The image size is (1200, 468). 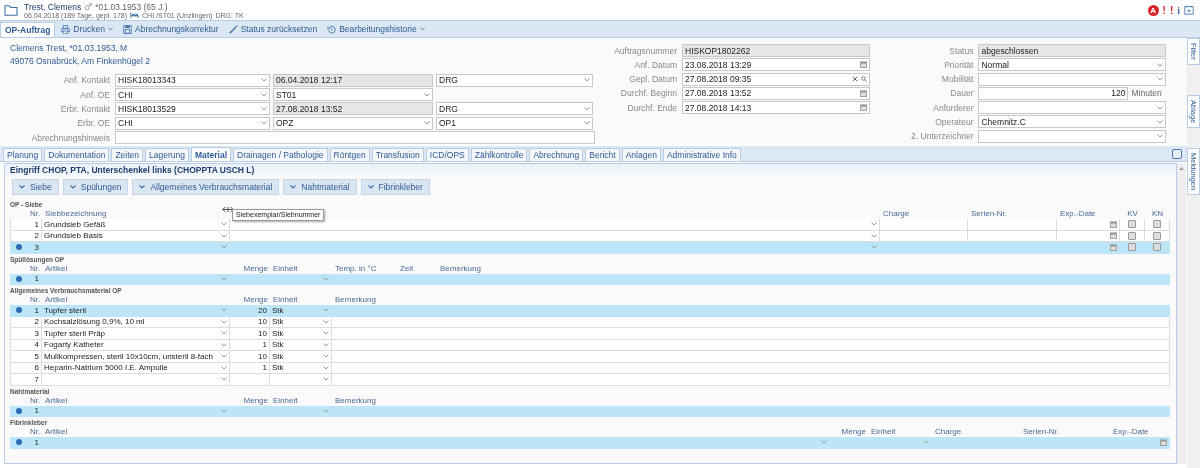 I want to click on date-field: 27.08.2018 09:35, so click(x=776, y=79).